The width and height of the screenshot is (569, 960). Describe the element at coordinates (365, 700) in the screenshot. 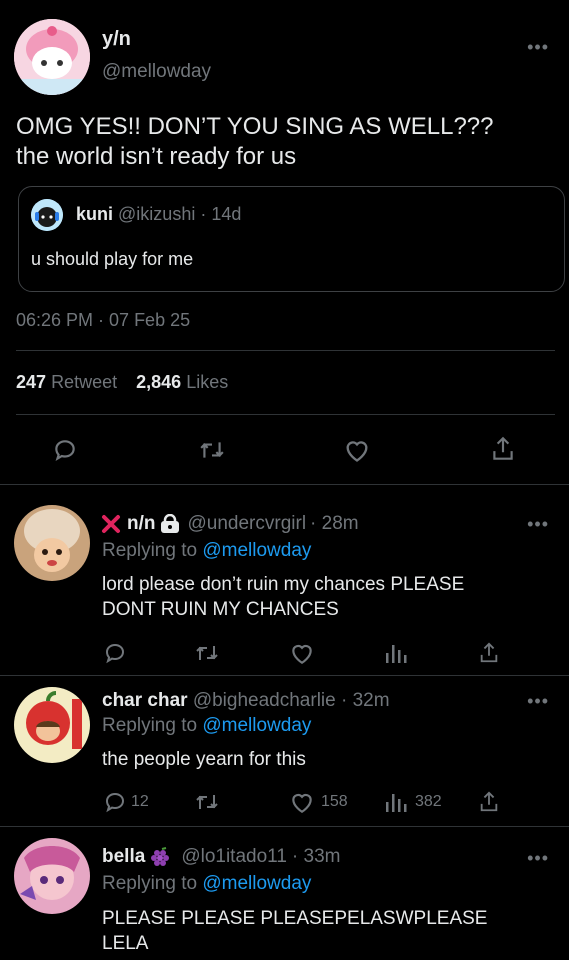

I see `reply-time: · 32m` at that location.